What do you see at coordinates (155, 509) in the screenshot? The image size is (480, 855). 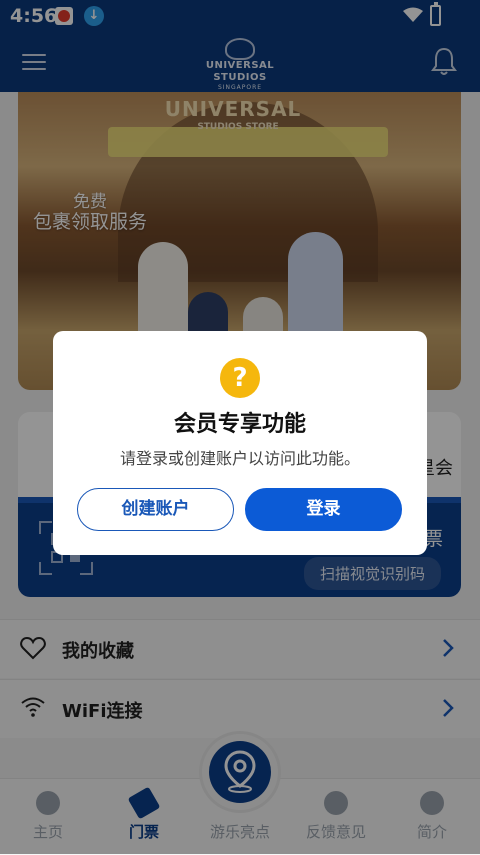 I see `create-account-button: 创建账户` at bounding box center [155, 509].